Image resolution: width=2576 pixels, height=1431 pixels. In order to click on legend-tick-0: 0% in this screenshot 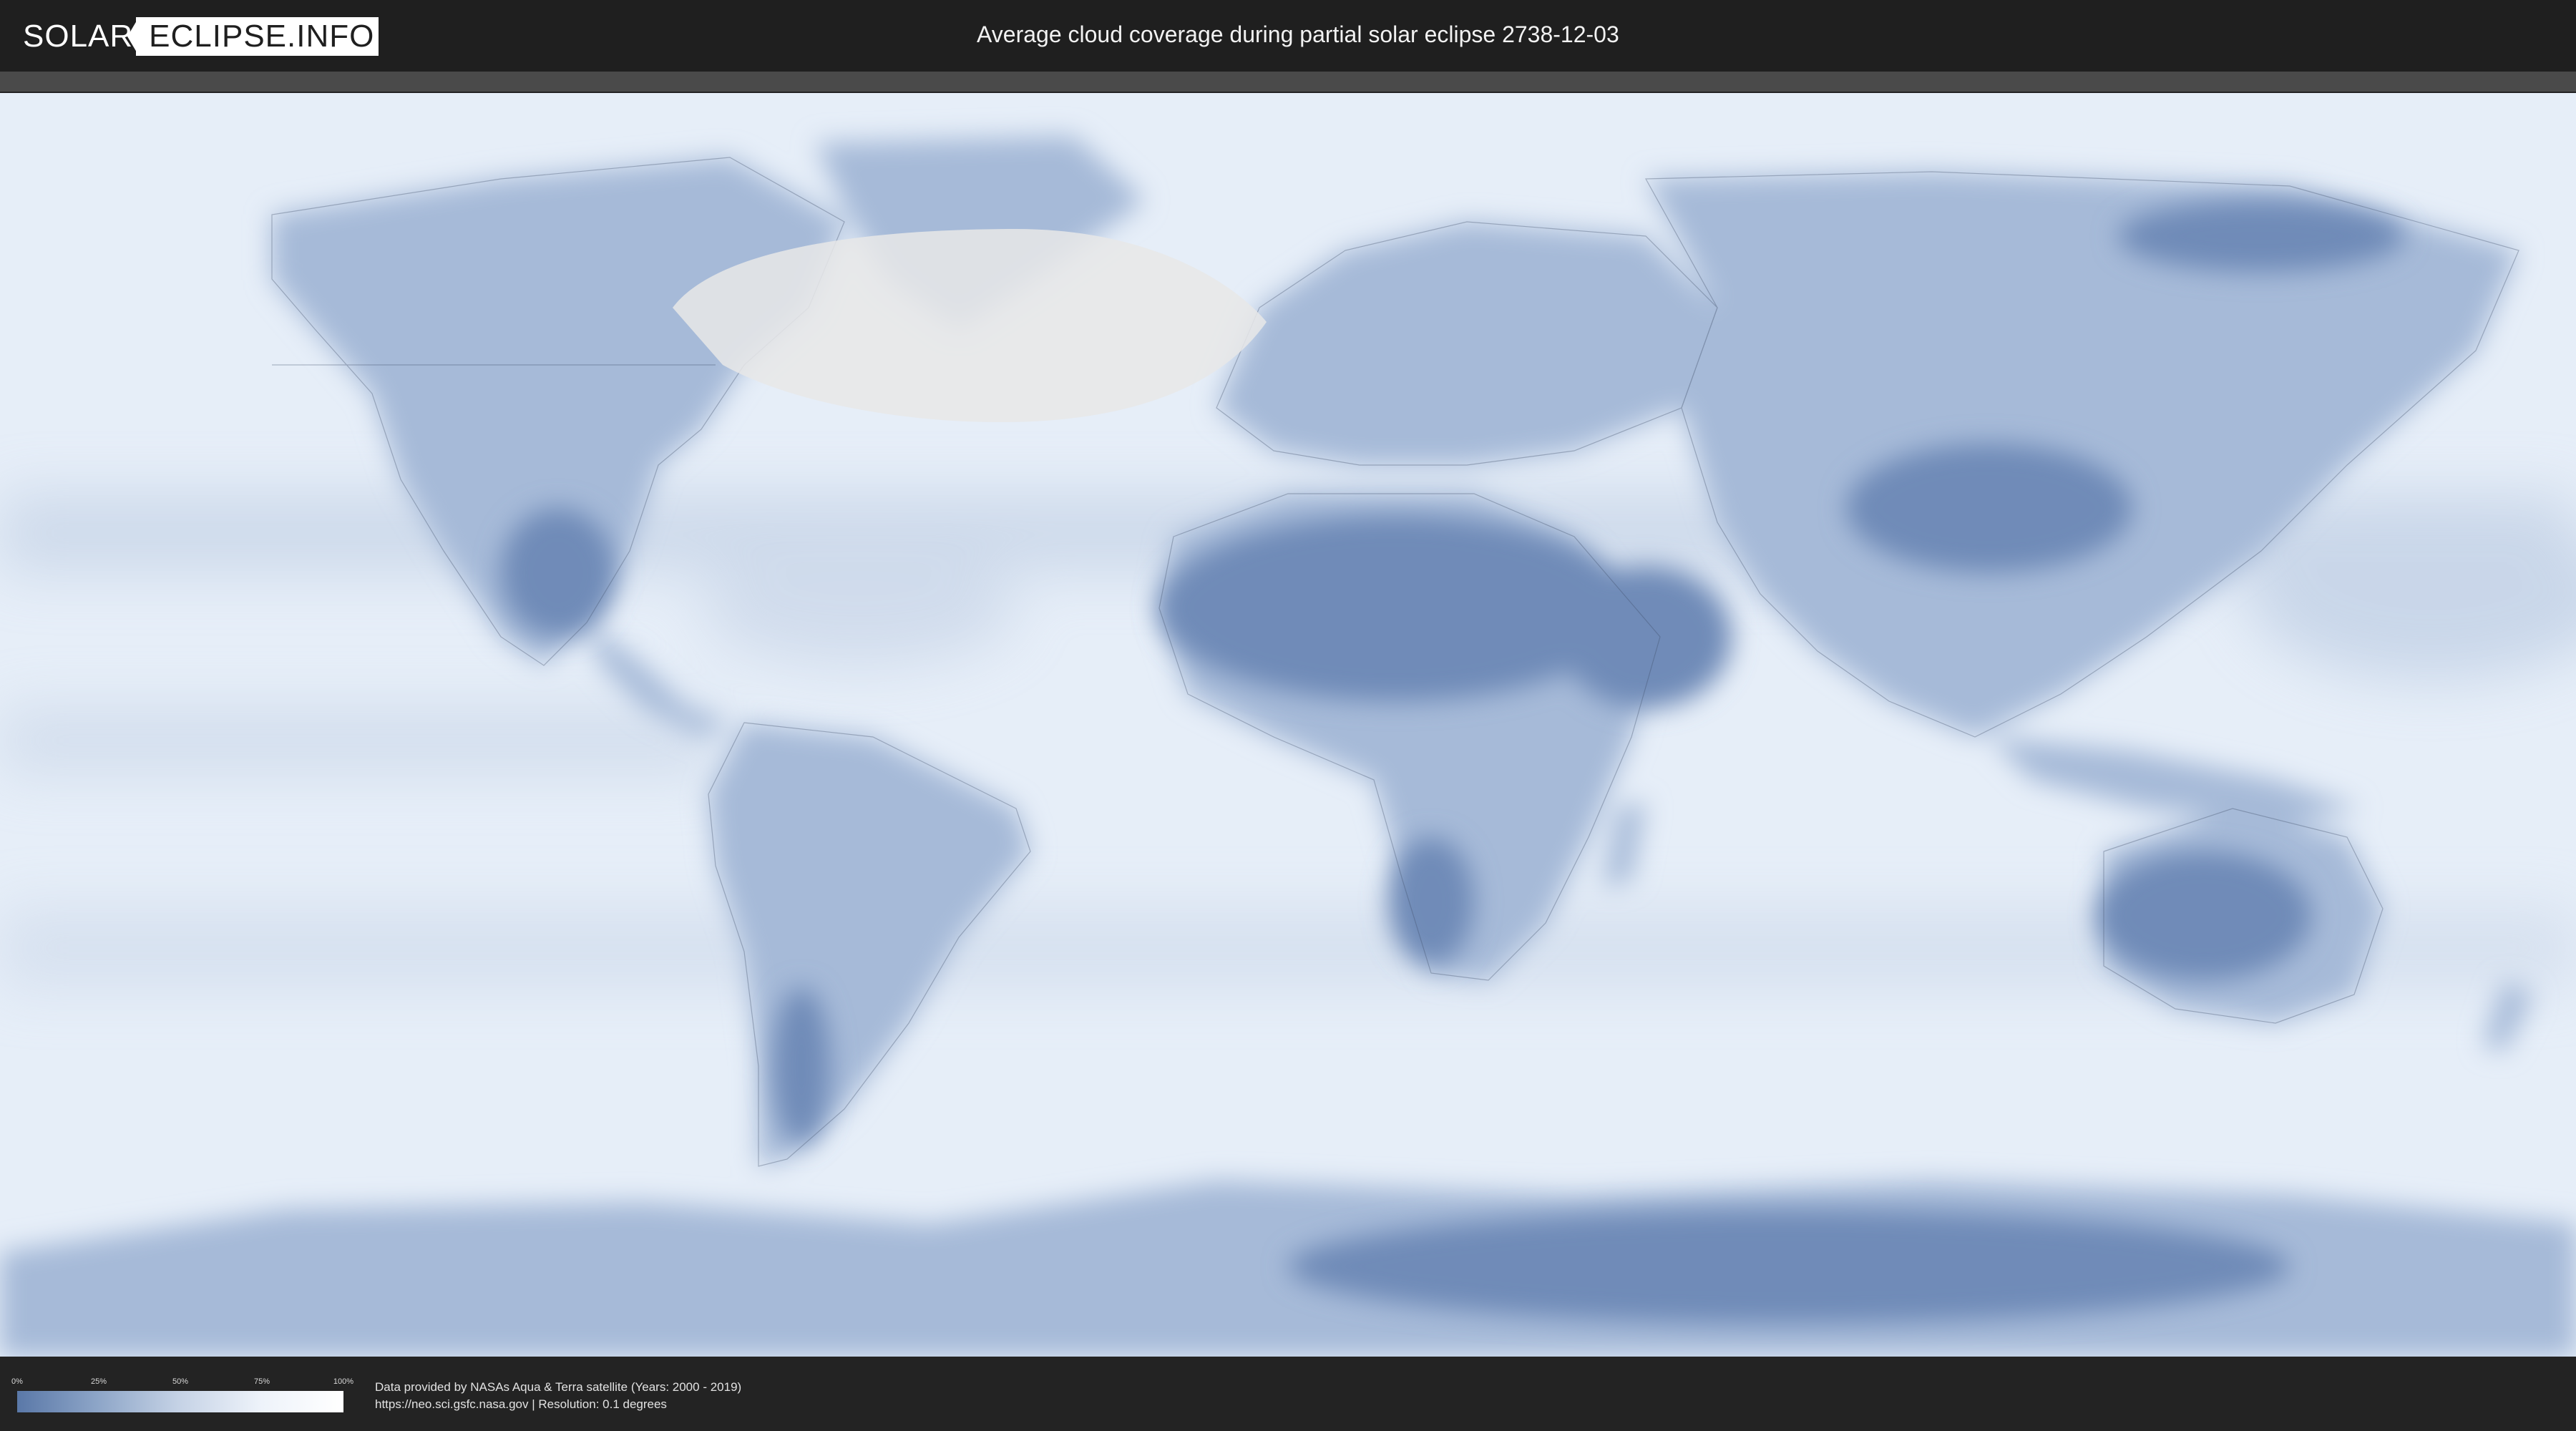, I will do `click(17, 1382)`.